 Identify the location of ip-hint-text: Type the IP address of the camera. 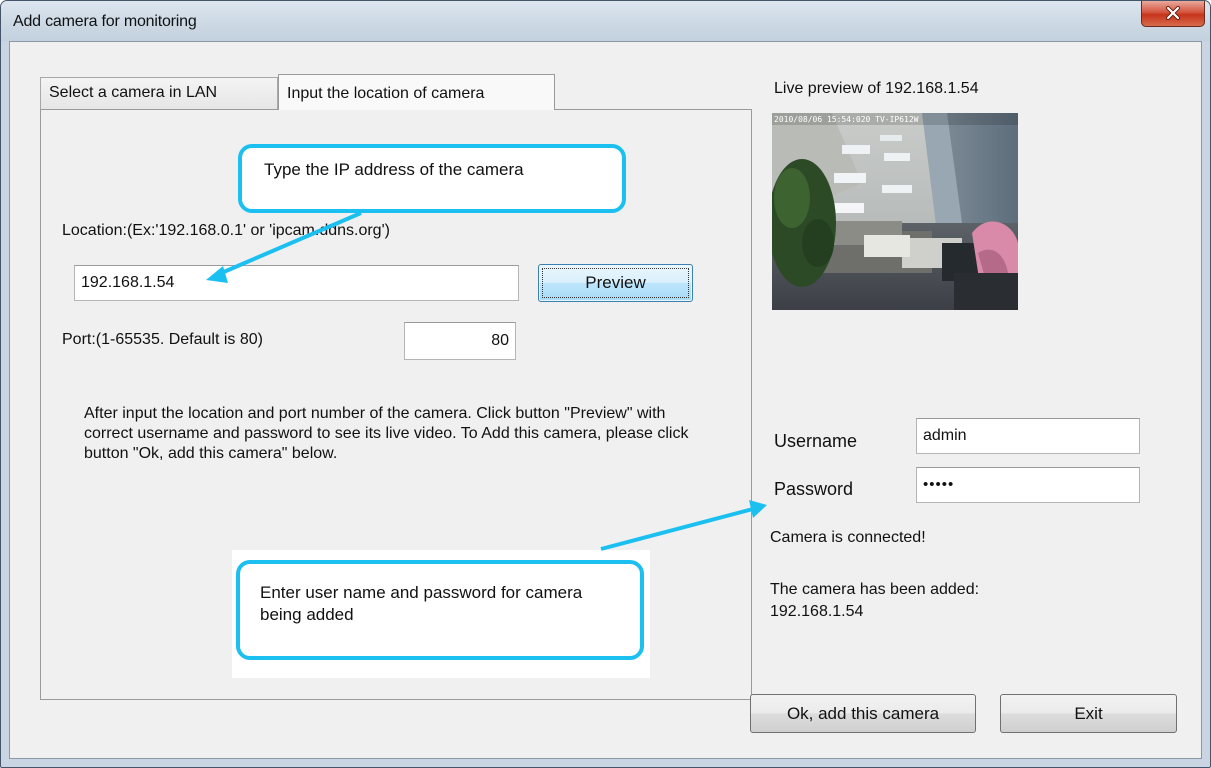
(394, 169).